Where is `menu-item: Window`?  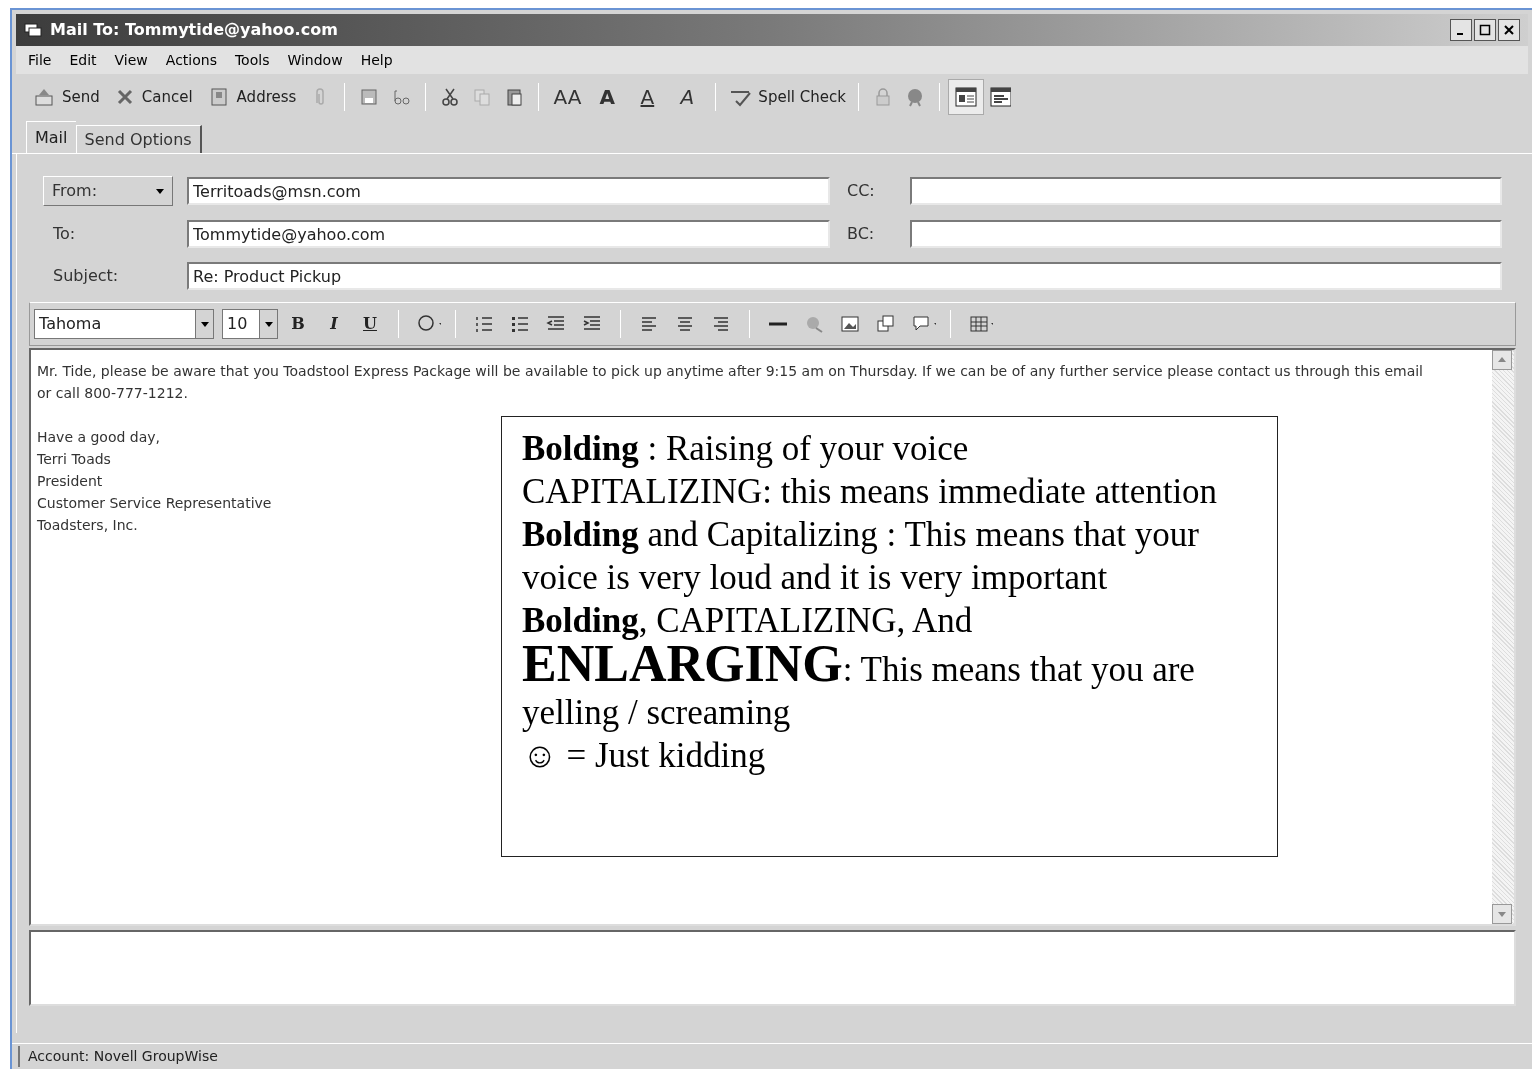 menu-item: Window is located at coordinates (315, 60).